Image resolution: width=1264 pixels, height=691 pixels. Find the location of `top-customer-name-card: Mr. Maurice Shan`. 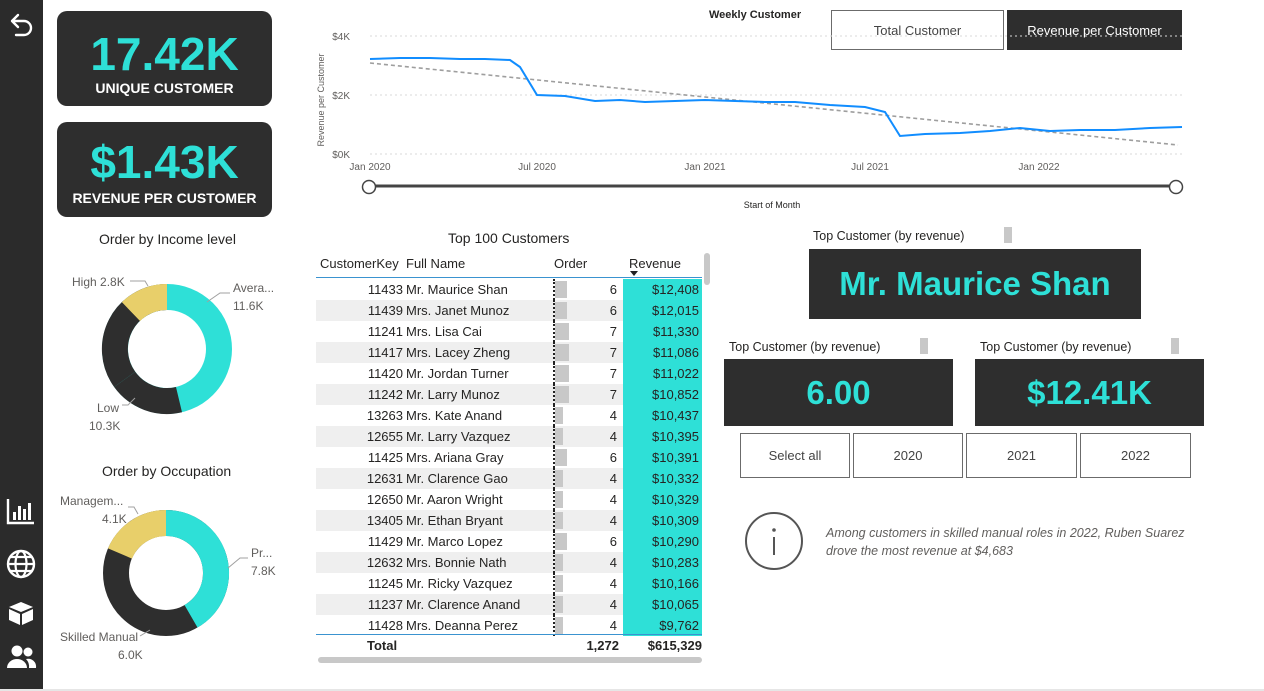

top-customer-name-card: Mr. Maurice Shan is located at coordinates (975, 284).